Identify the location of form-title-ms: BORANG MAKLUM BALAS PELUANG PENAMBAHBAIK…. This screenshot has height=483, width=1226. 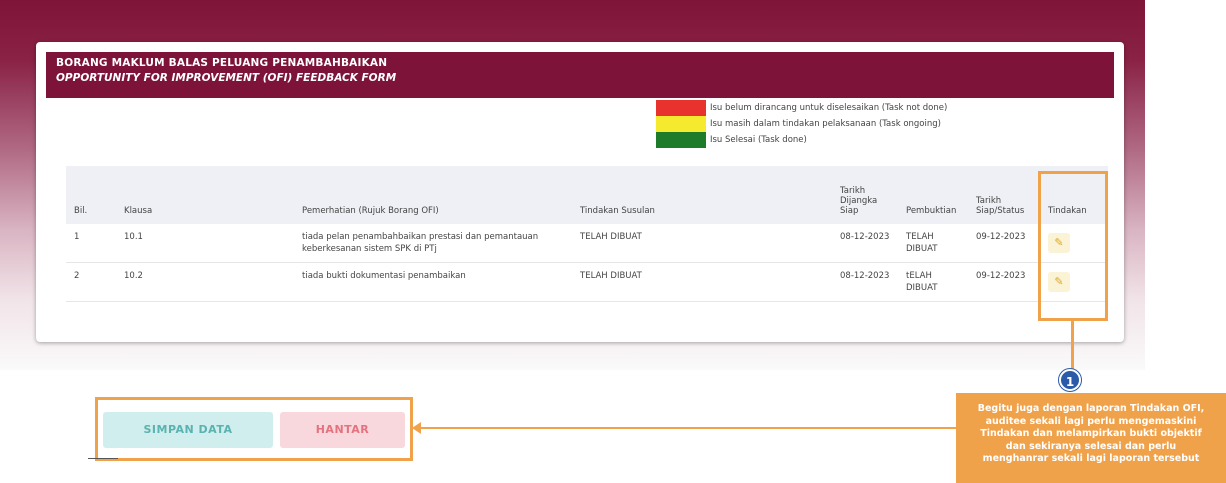
(222, 63).